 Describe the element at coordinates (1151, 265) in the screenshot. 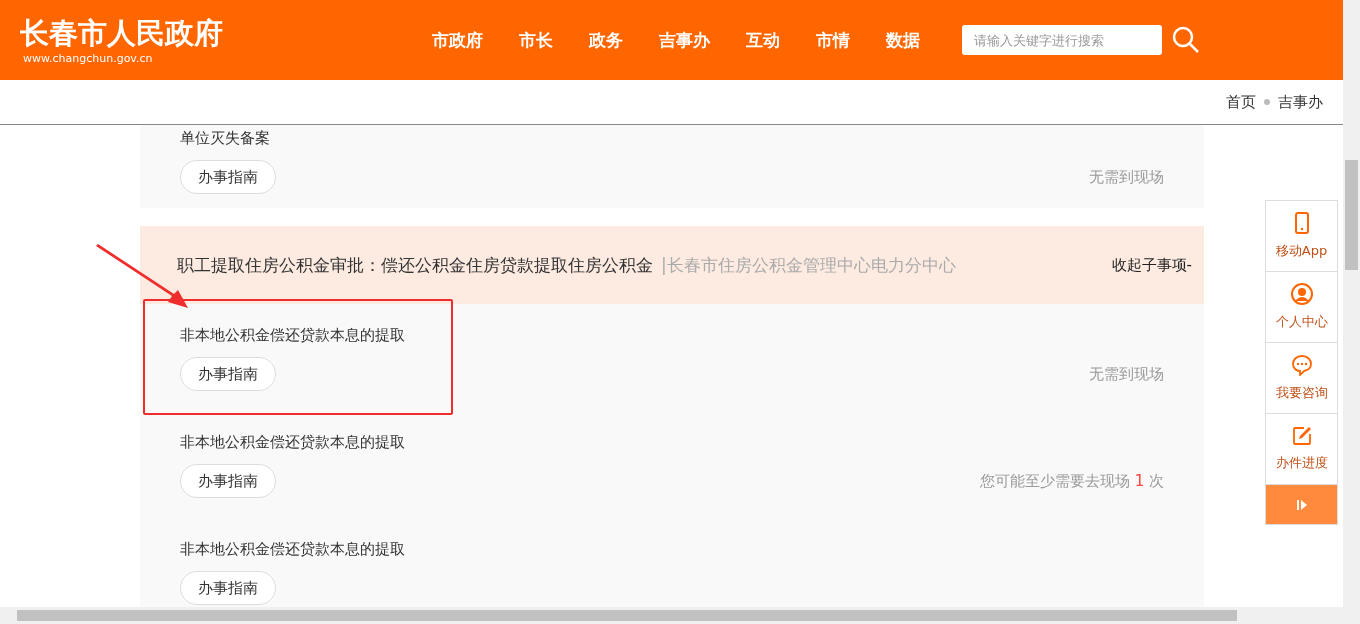

I see `collapse-link: 收起子事项-` at that location.